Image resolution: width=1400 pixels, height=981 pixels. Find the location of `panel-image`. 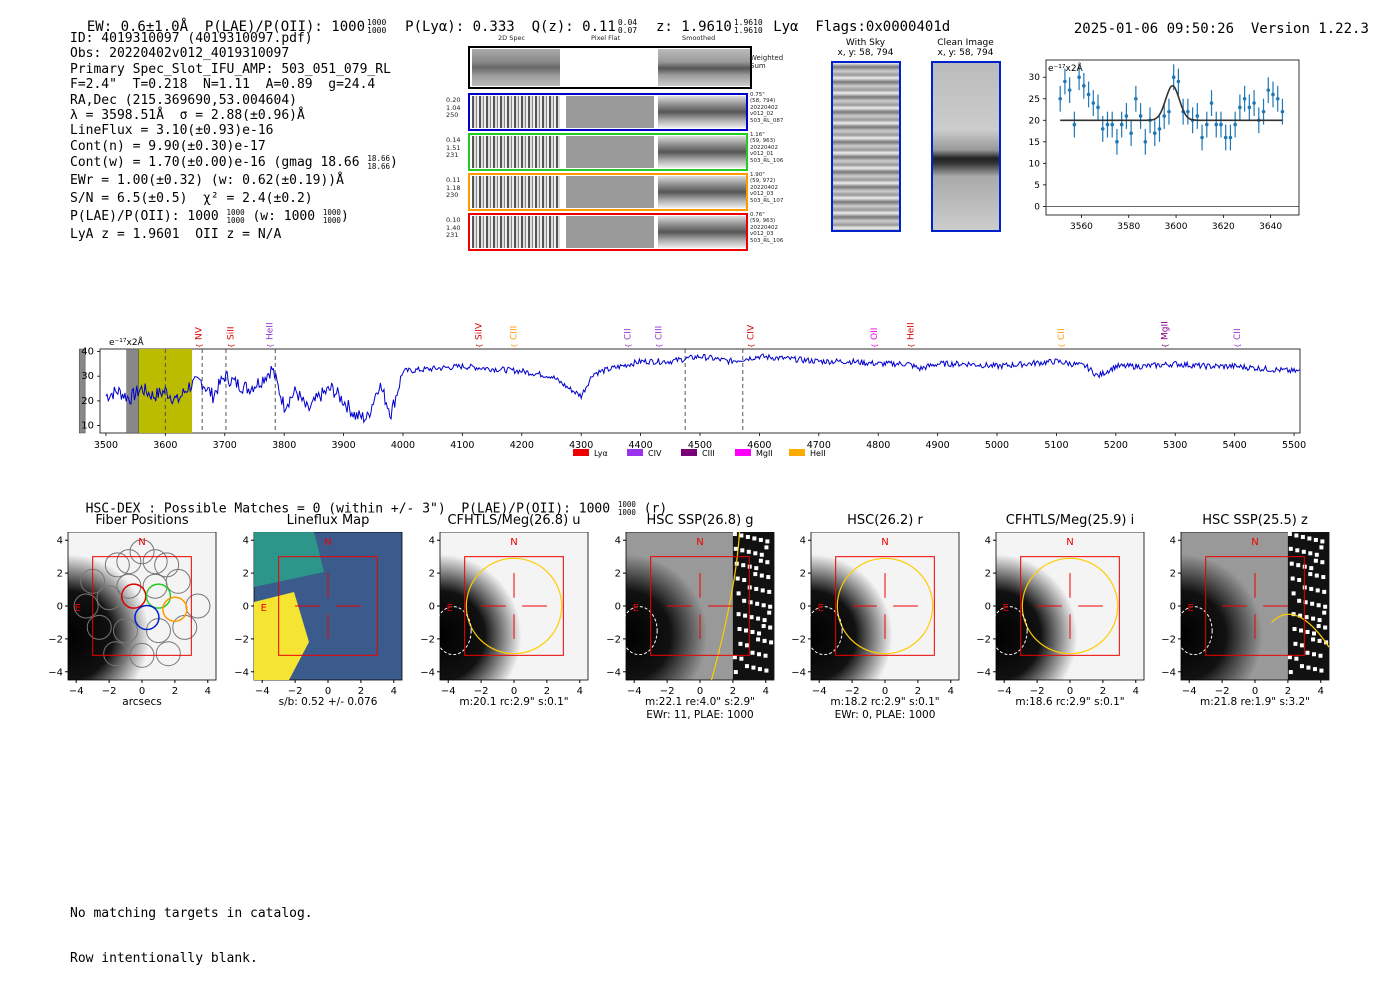

panel-image is located at coordinates (514, 606).